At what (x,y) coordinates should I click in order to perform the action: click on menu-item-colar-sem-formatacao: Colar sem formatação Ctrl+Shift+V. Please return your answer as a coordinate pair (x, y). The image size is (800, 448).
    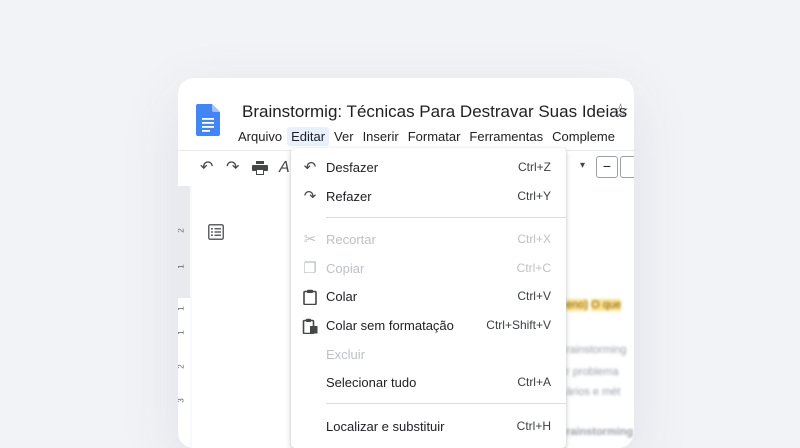
    Looking at the image, I should click on (428, 326).